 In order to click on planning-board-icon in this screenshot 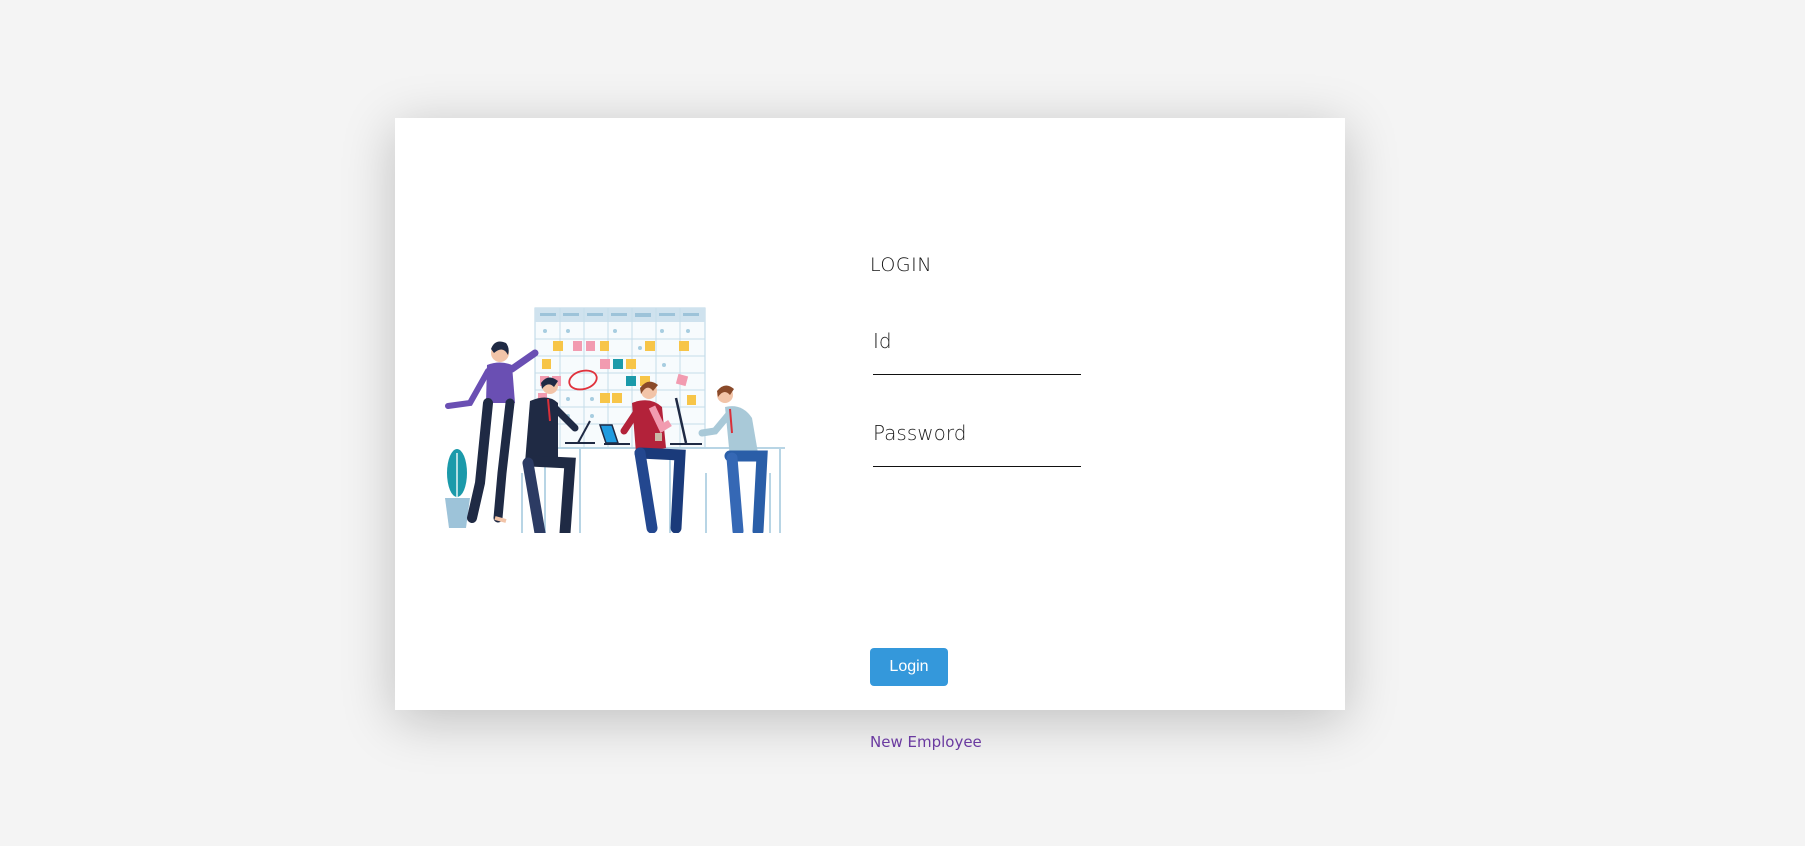, I will do `click(620, 378)`.